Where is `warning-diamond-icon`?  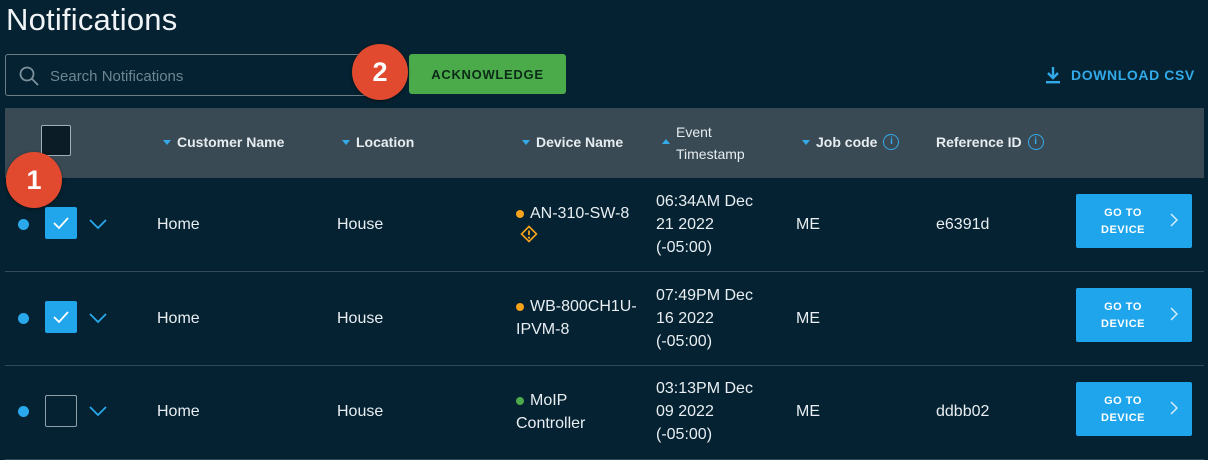
warning-diamond-icon is located at coordinates (529, 234).